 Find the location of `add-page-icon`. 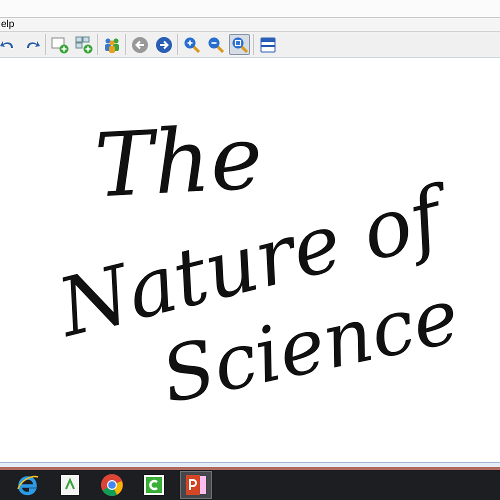

add-page-icon is located at coordinates (59, 45).